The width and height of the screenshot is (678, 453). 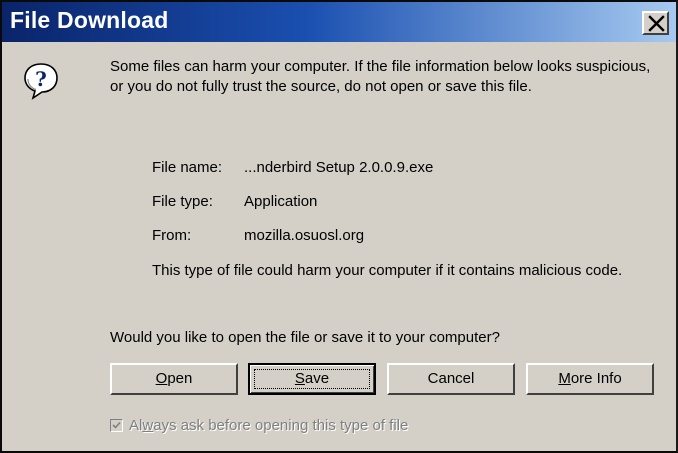 What do you see at coordinates (174, 379) in the screenshot?
I see `open-button: Open` at bounding box center [174, 379].